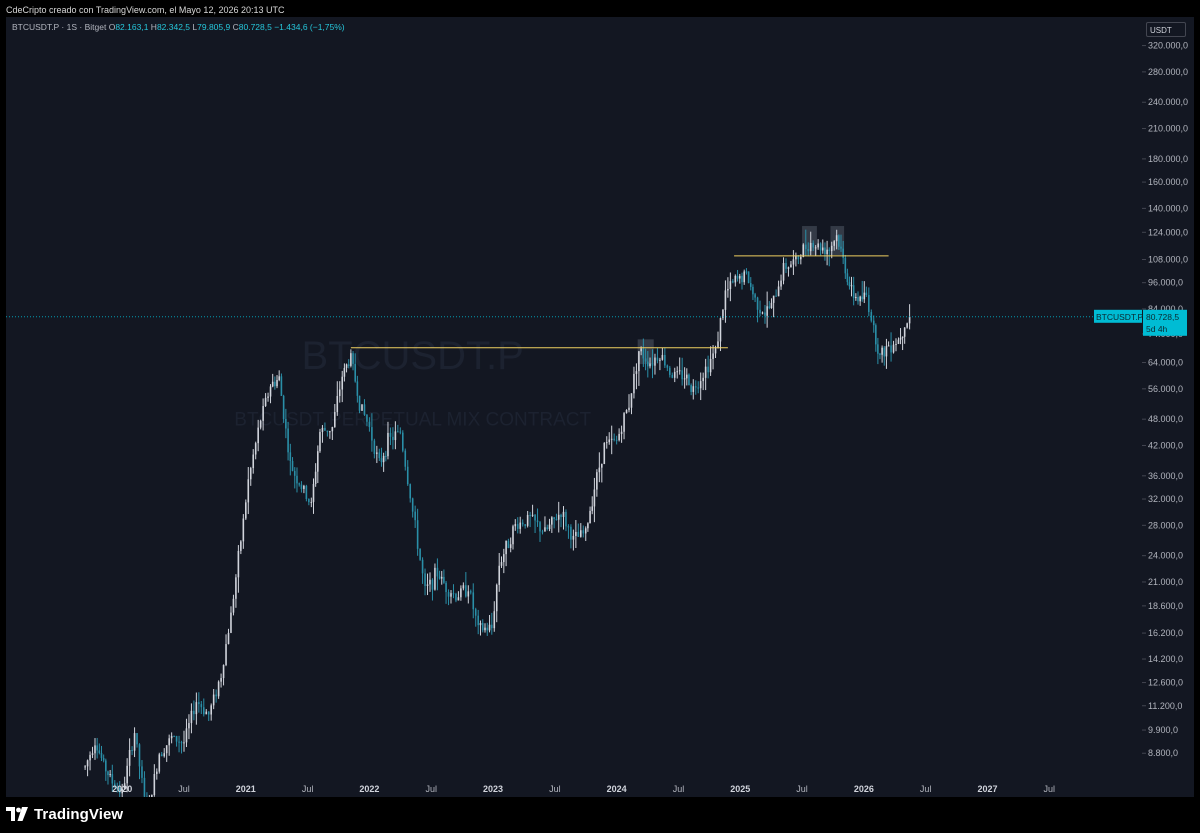  Describe the element at coordinates (59, 27) in the screenshot. I see `symbol-line: BTCUSDT.P · 1S · Bitget` at that location.